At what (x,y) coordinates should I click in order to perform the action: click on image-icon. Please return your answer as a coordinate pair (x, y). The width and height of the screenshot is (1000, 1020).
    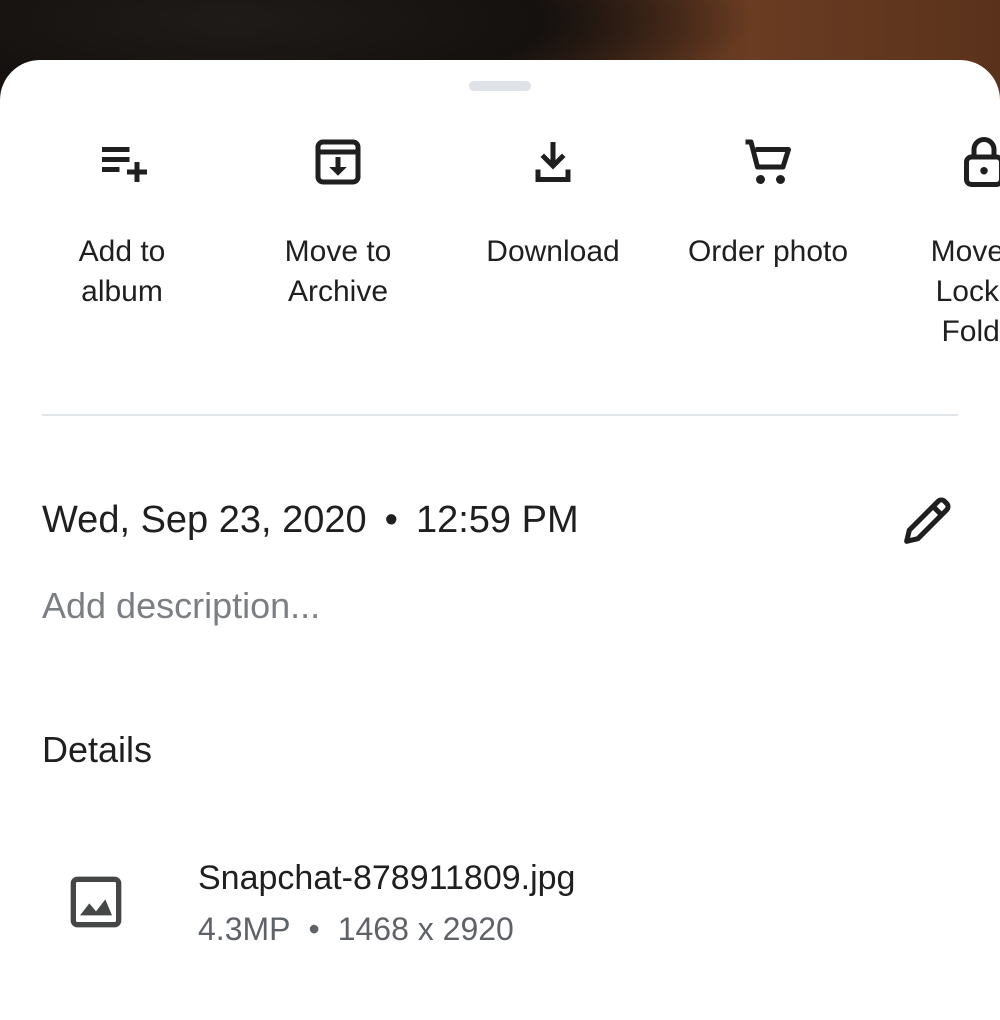
    Looking at the image, I should click on (96, 902).